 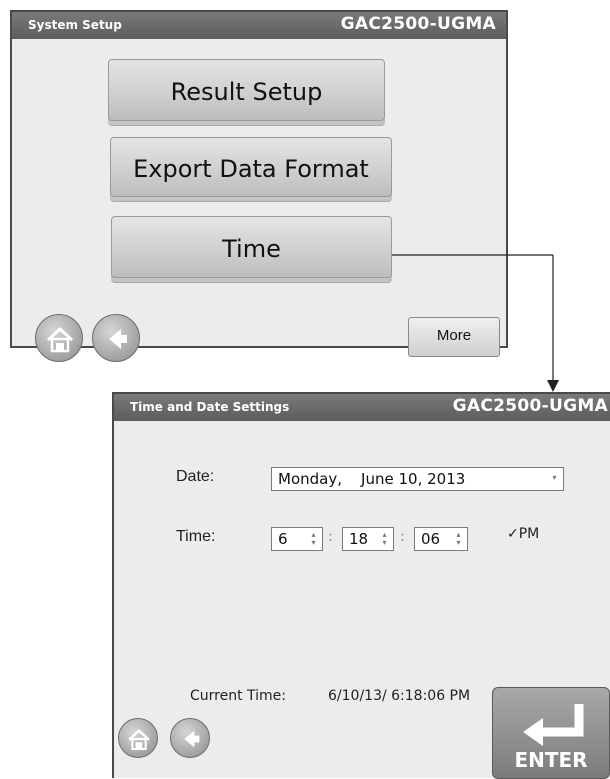 What do you see at coordinates (399, 696) in the screenshot?
I see `current-time-value: 6/10/13/ 6:18:06 PM` at bounding box center [399, 696].